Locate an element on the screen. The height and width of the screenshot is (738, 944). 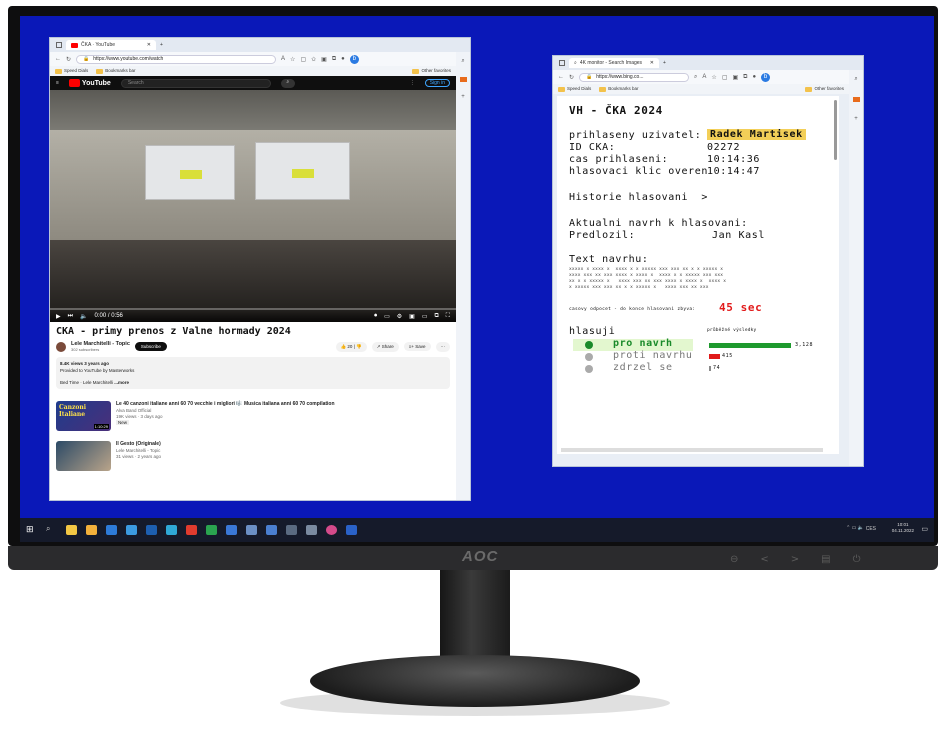
settings-icon: ⚙ is located at coordinates (399, 316).